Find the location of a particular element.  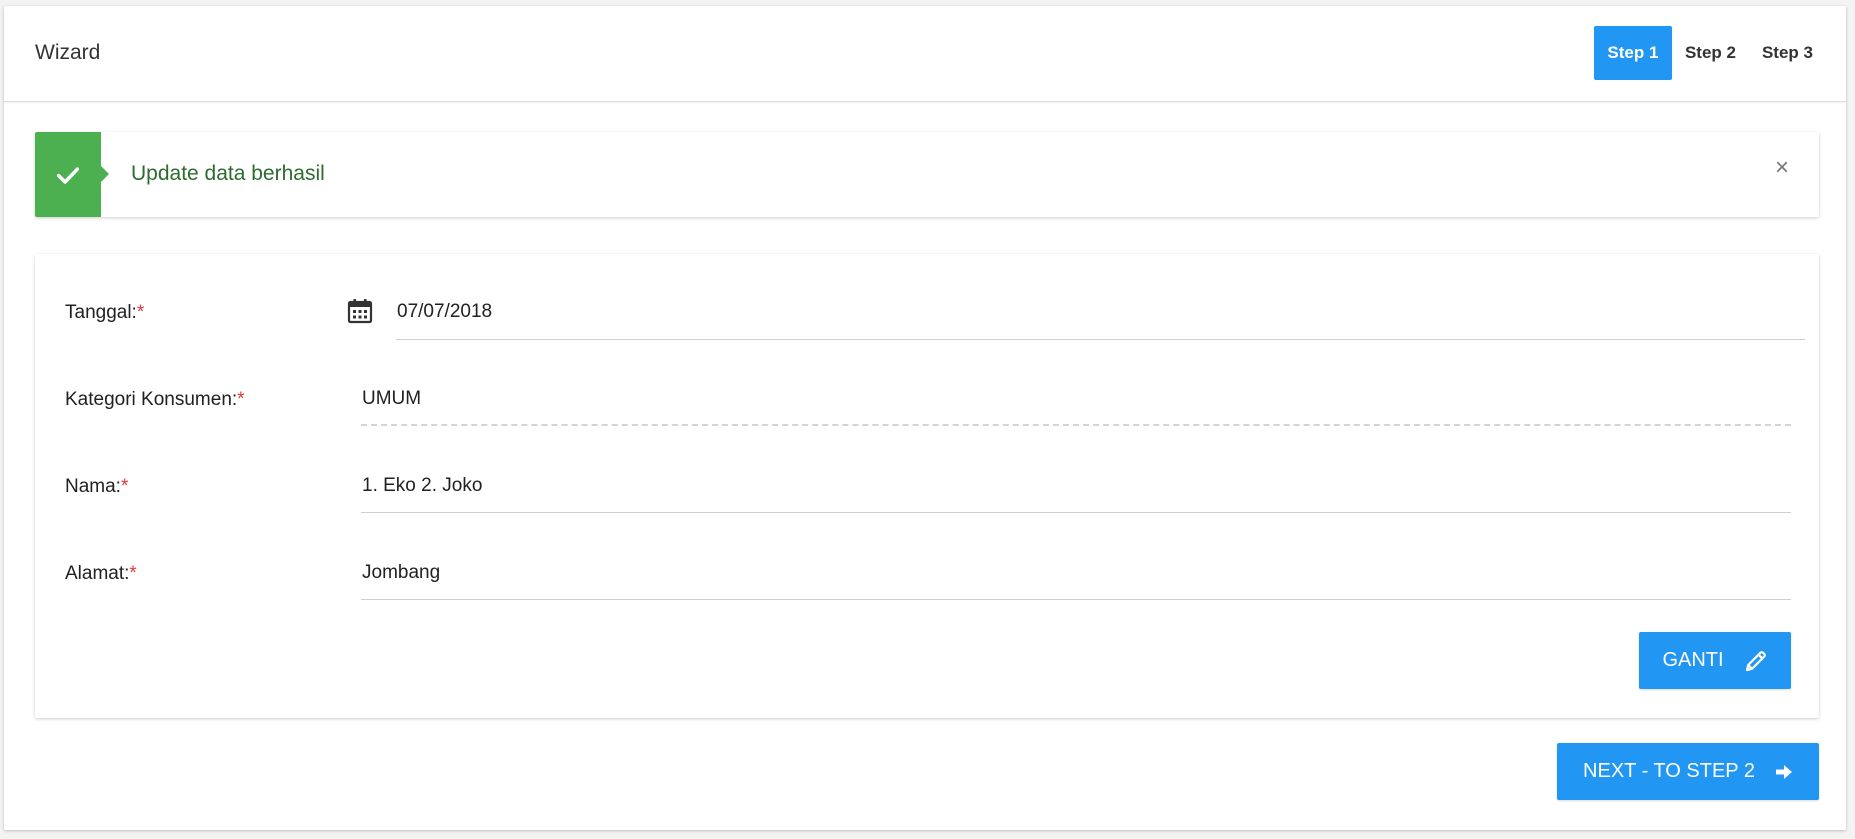

step-tabs: Step 1 Step 2 Step 3 is located at coordinates (1709, 53).